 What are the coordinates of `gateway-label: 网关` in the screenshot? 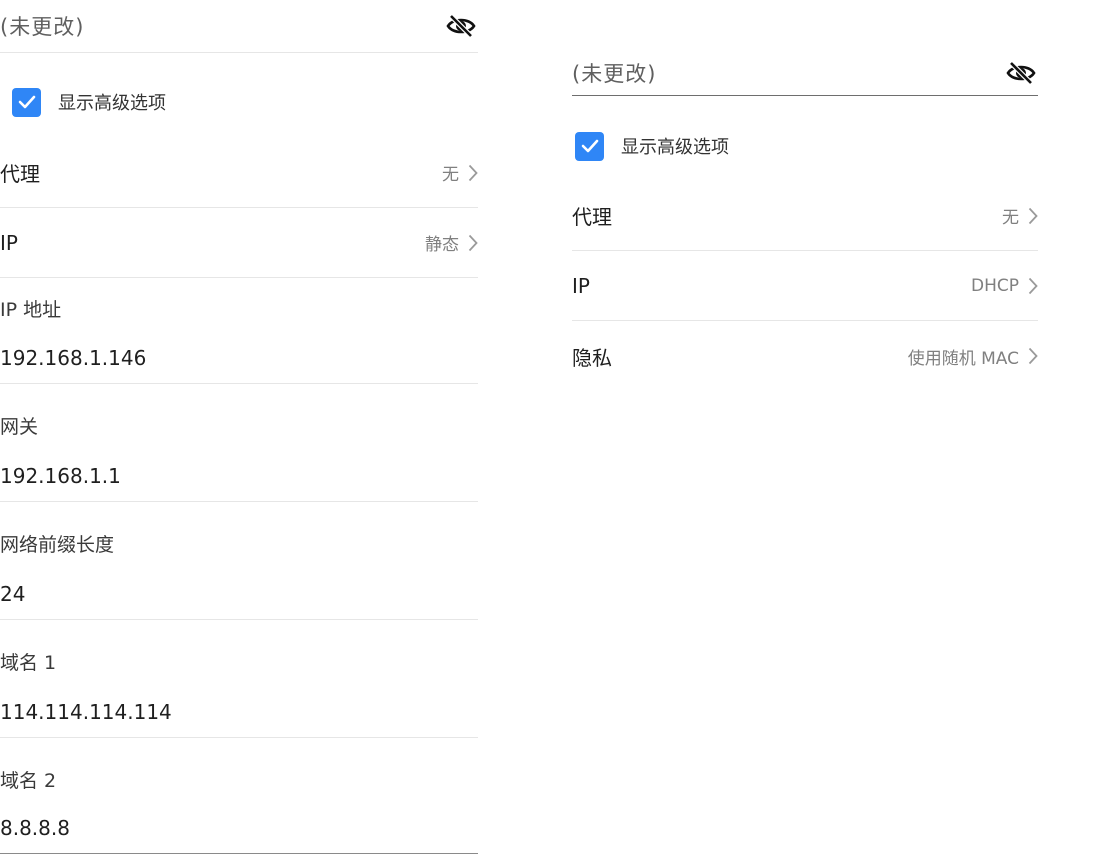 It's located at (19, 427).